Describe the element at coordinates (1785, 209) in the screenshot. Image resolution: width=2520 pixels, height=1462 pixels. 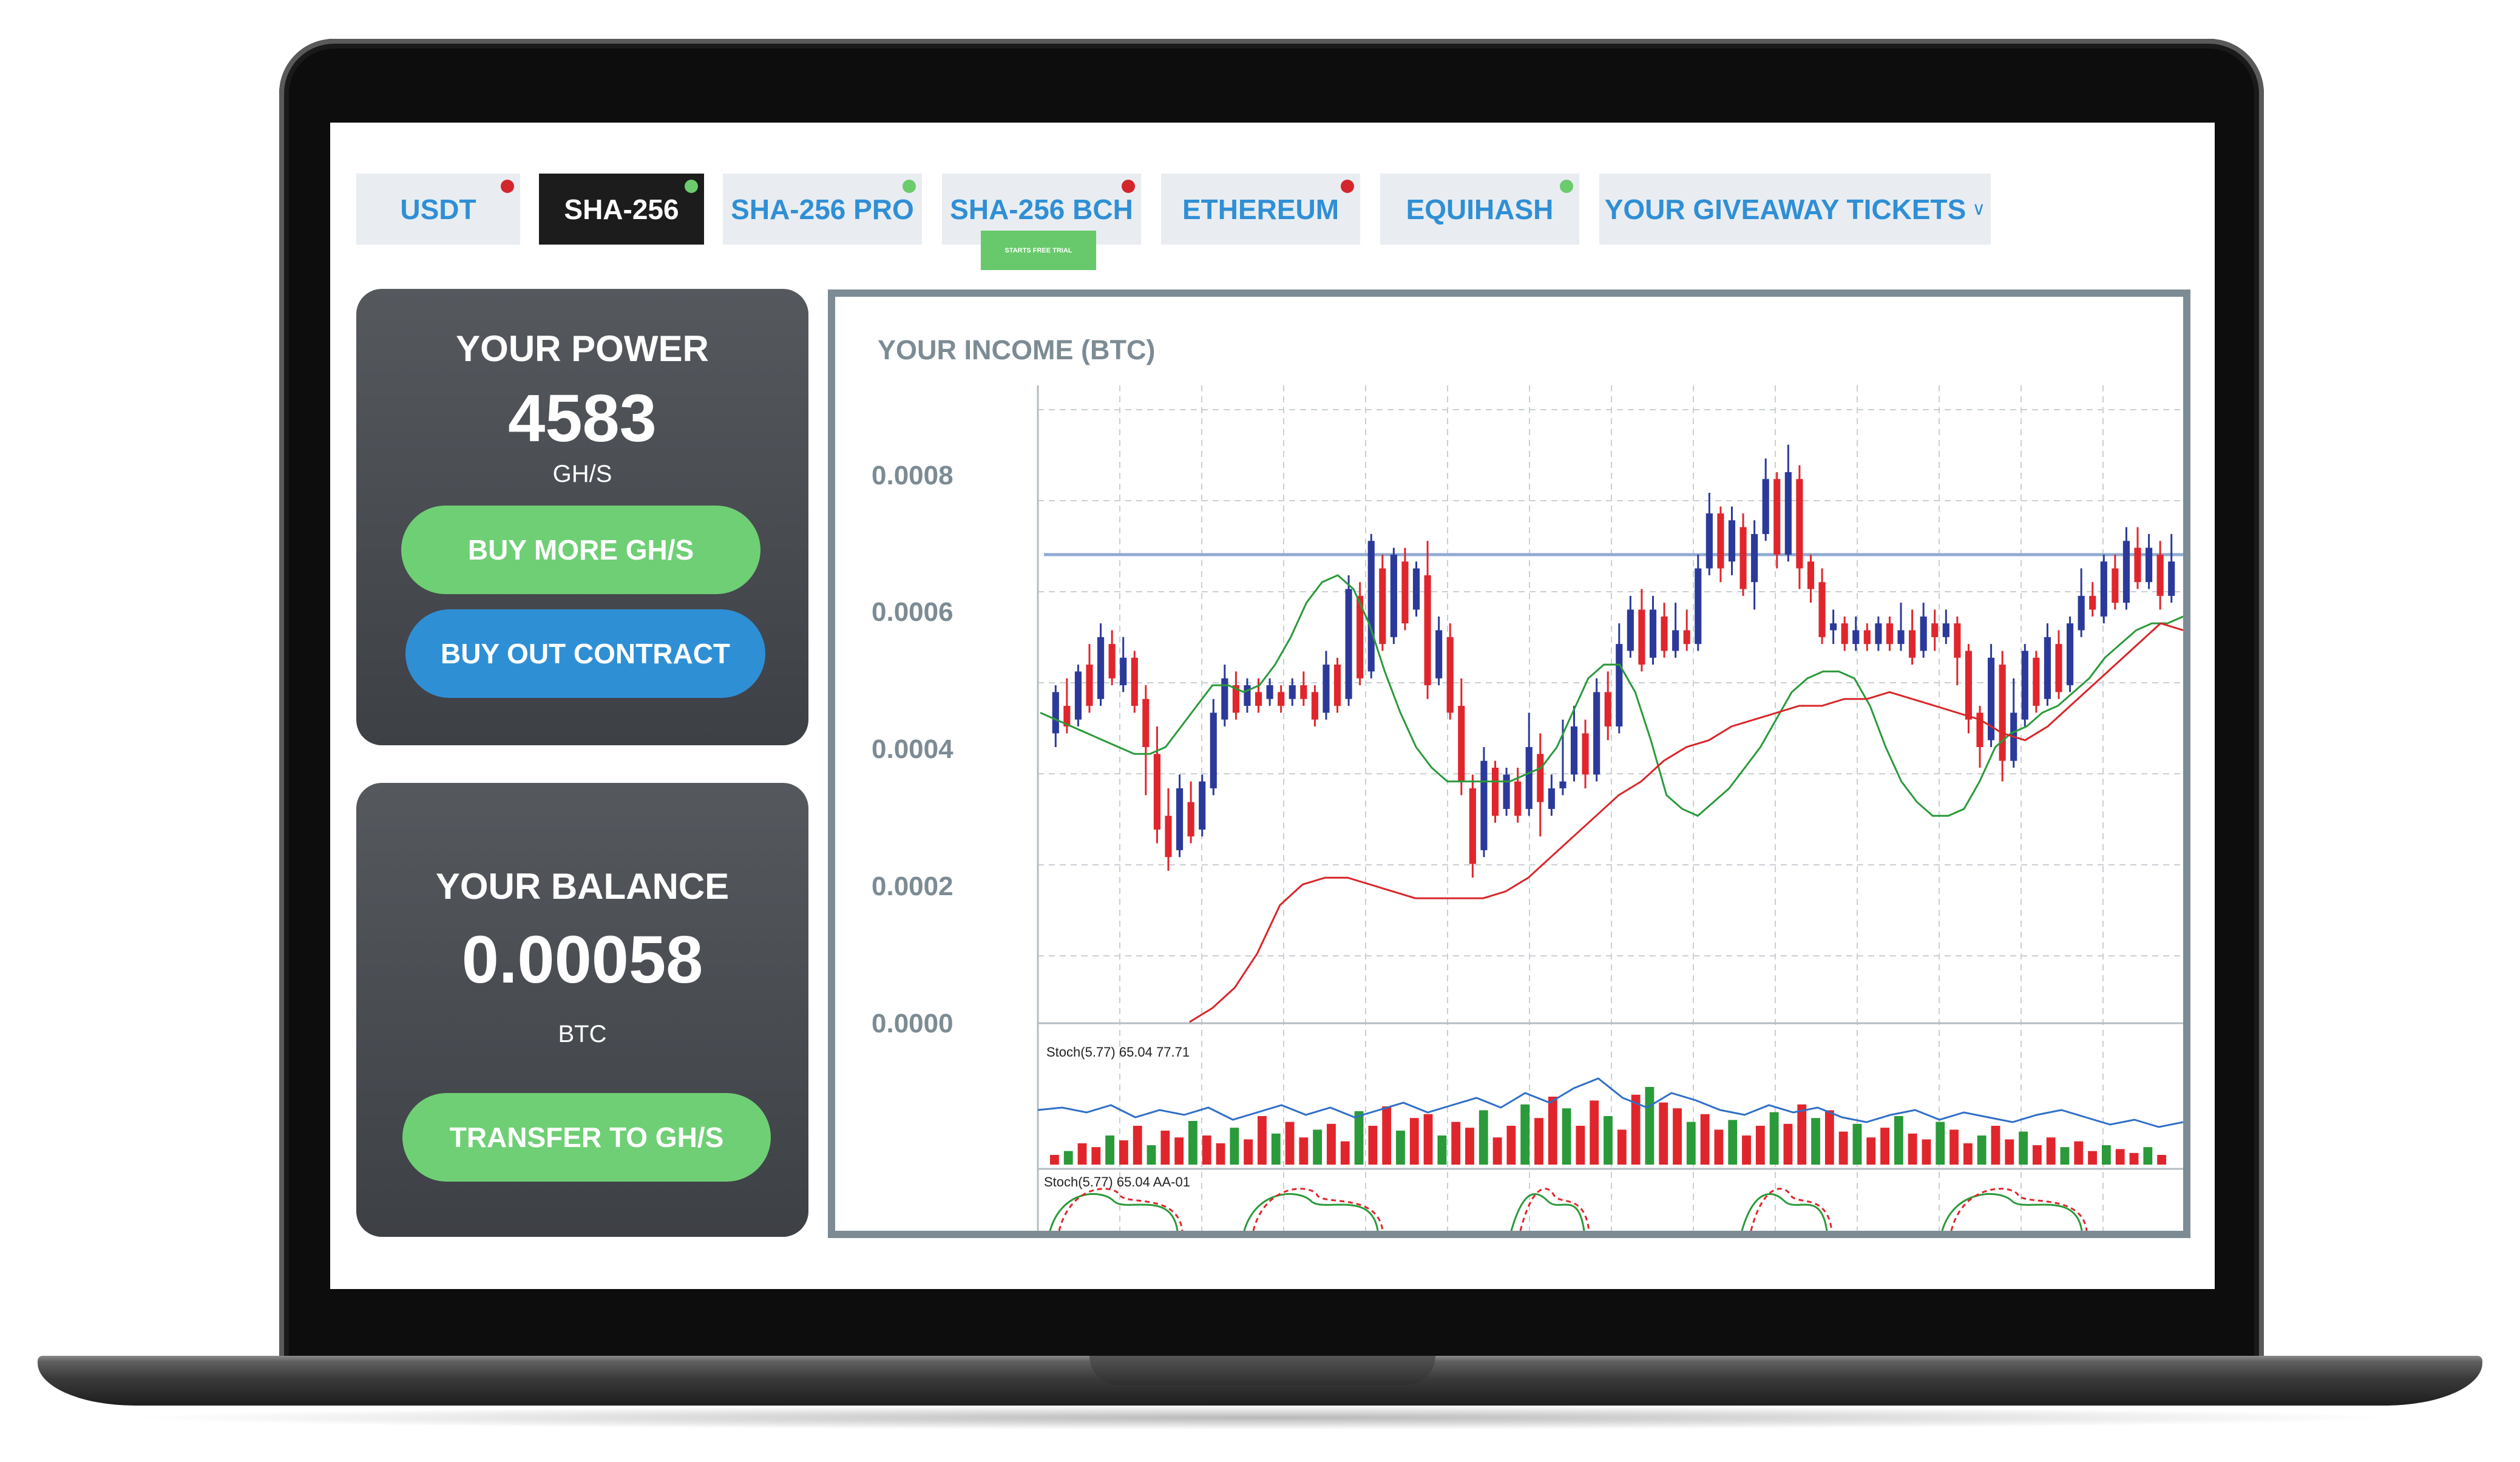
I see `tab-label: YOUR GIVEAWAY TICKETS` at that location.